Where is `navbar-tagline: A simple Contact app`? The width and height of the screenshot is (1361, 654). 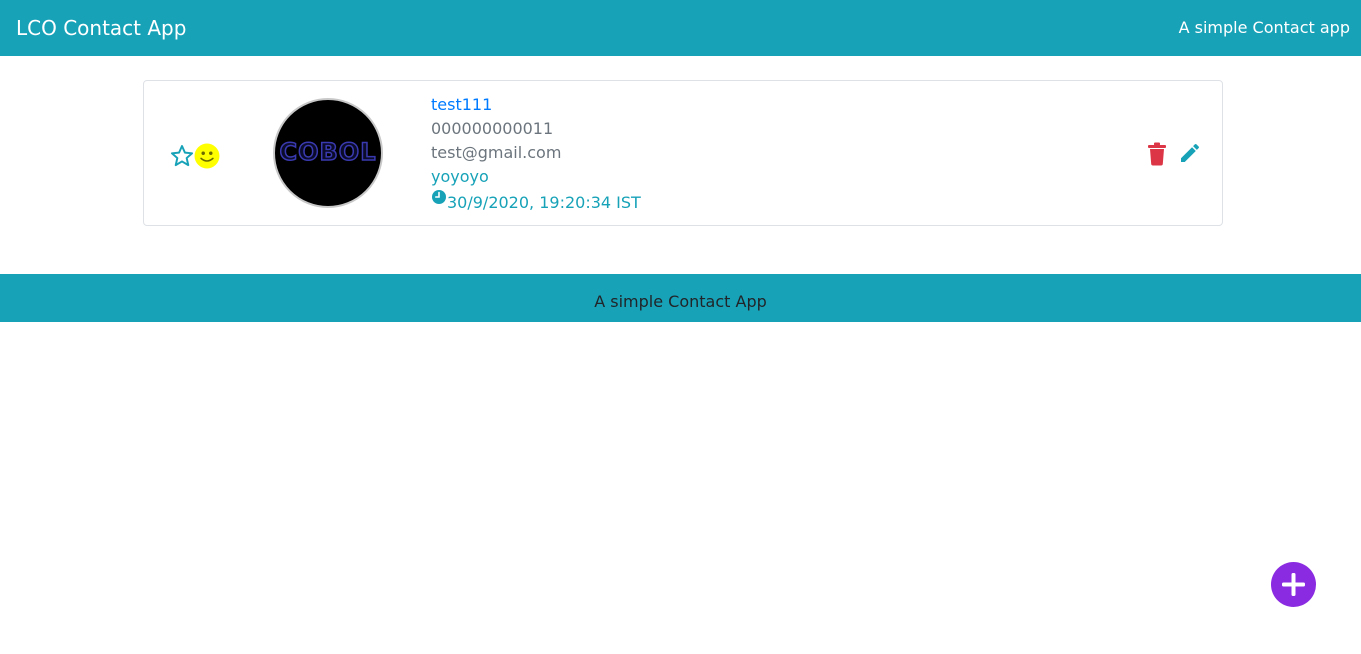 navbar-tagline: A simple Contact app is located at coordinates (1264, 27).